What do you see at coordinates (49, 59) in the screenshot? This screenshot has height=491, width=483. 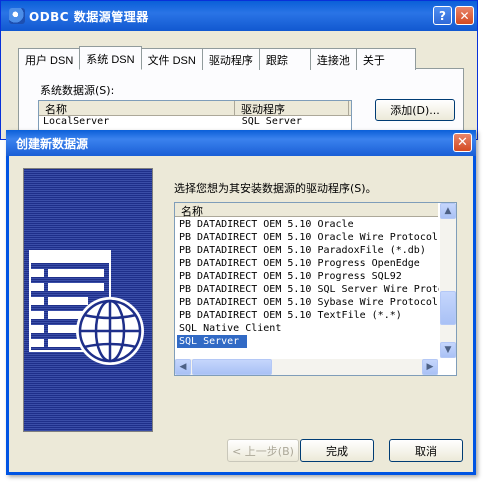 I see `tab-user-dsn: 用户 DSN` at bounding box center [49, 59].